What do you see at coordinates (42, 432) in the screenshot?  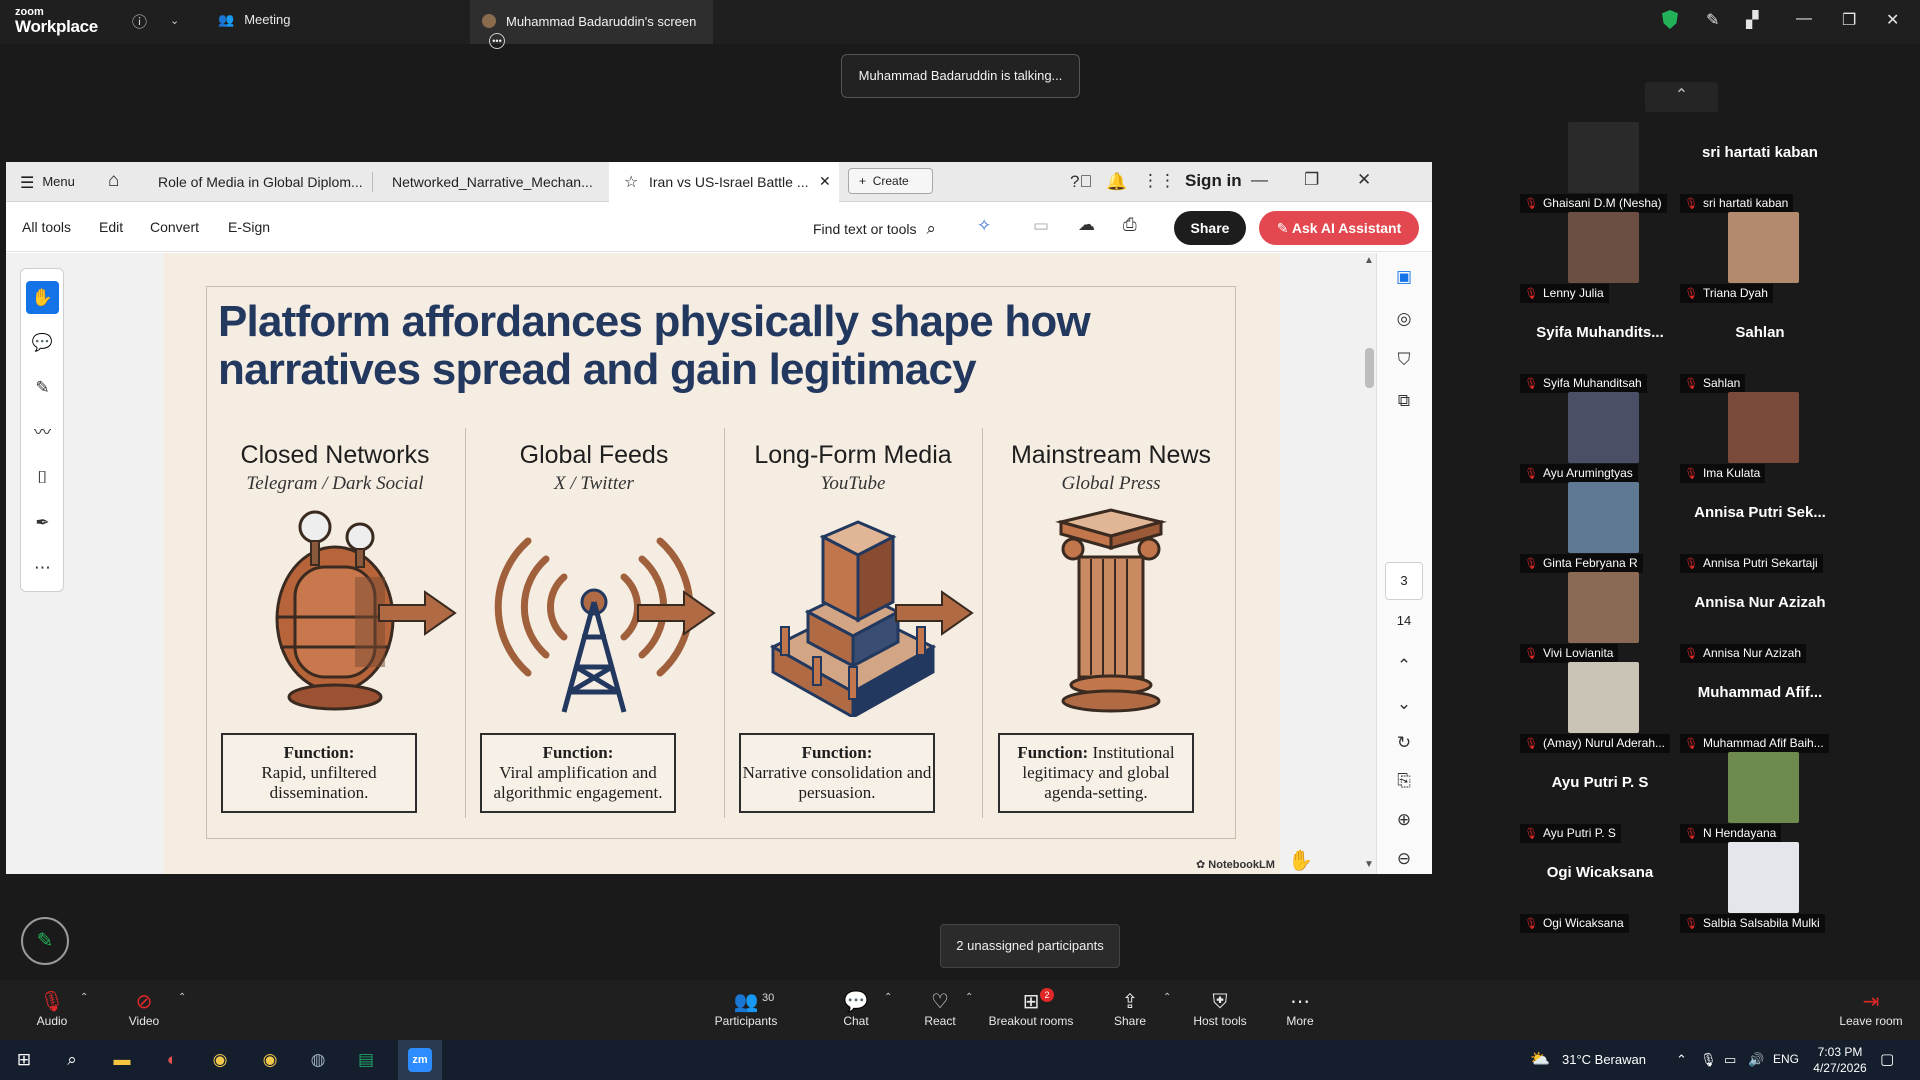 I see `freehand-draw-icon: 〰` at bounding box center [42, 432].